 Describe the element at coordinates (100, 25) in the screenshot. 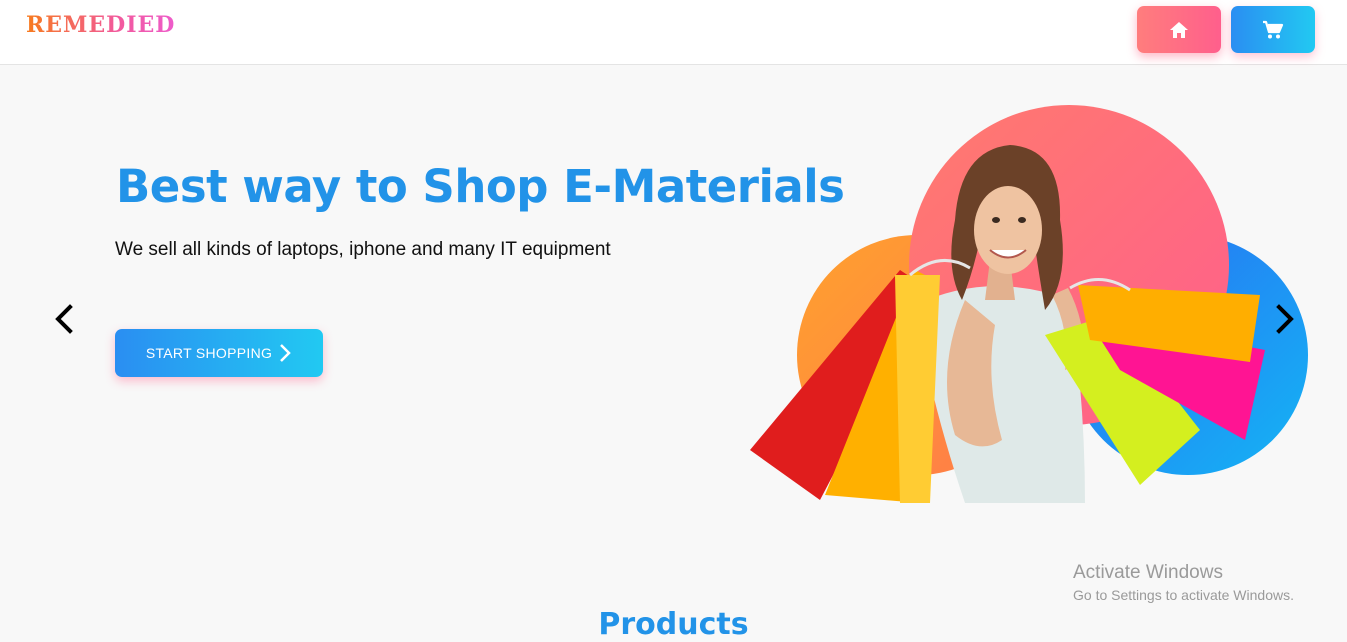

I see `brand-logo: REMEDIED` at that location.